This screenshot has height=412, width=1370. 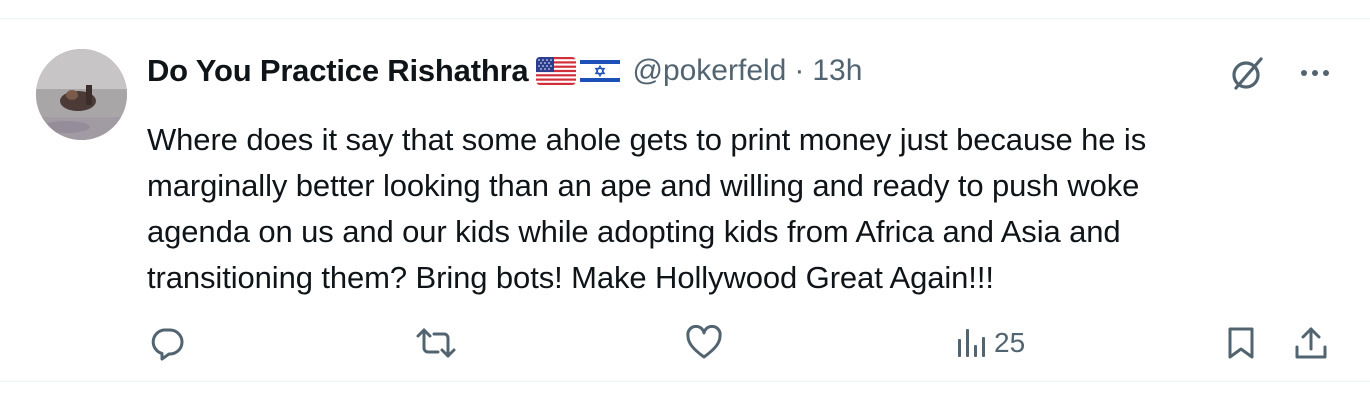 I want to click on heart-icon, so click(x=704, y=343).